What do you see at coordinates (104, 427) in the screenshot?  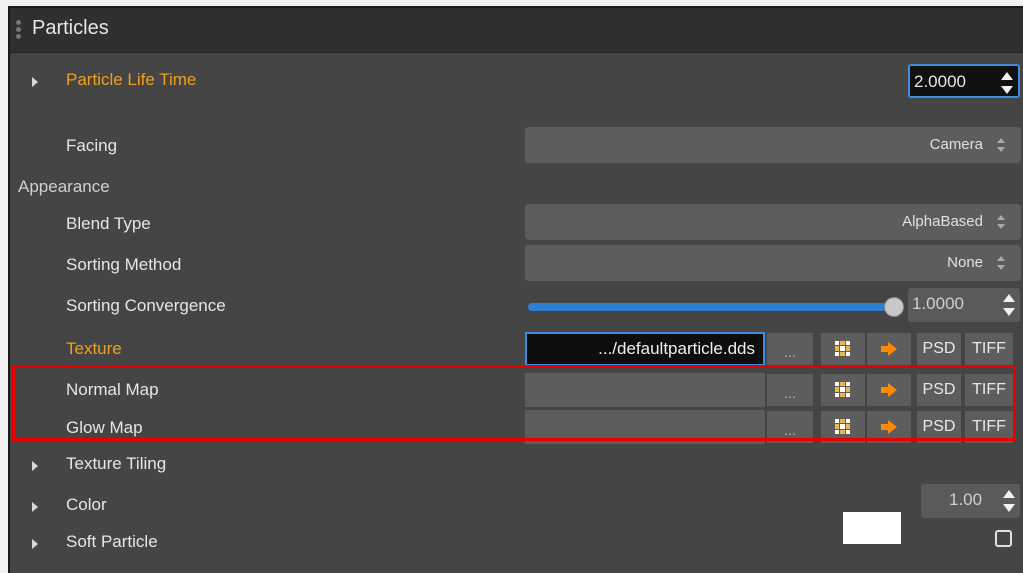 I see `glow-map-label: Glow Map` at bounding box center [104, 427].